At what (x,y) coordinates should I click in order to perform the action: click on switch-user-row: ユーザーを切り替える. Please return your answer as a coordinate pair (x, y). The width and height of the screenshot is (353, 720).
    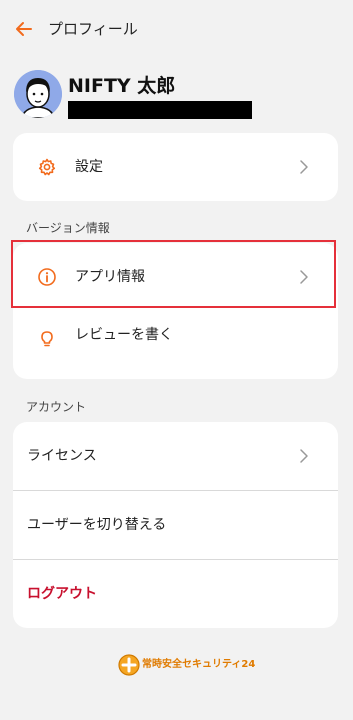
    Looking at the image, I should click on (175, 525).